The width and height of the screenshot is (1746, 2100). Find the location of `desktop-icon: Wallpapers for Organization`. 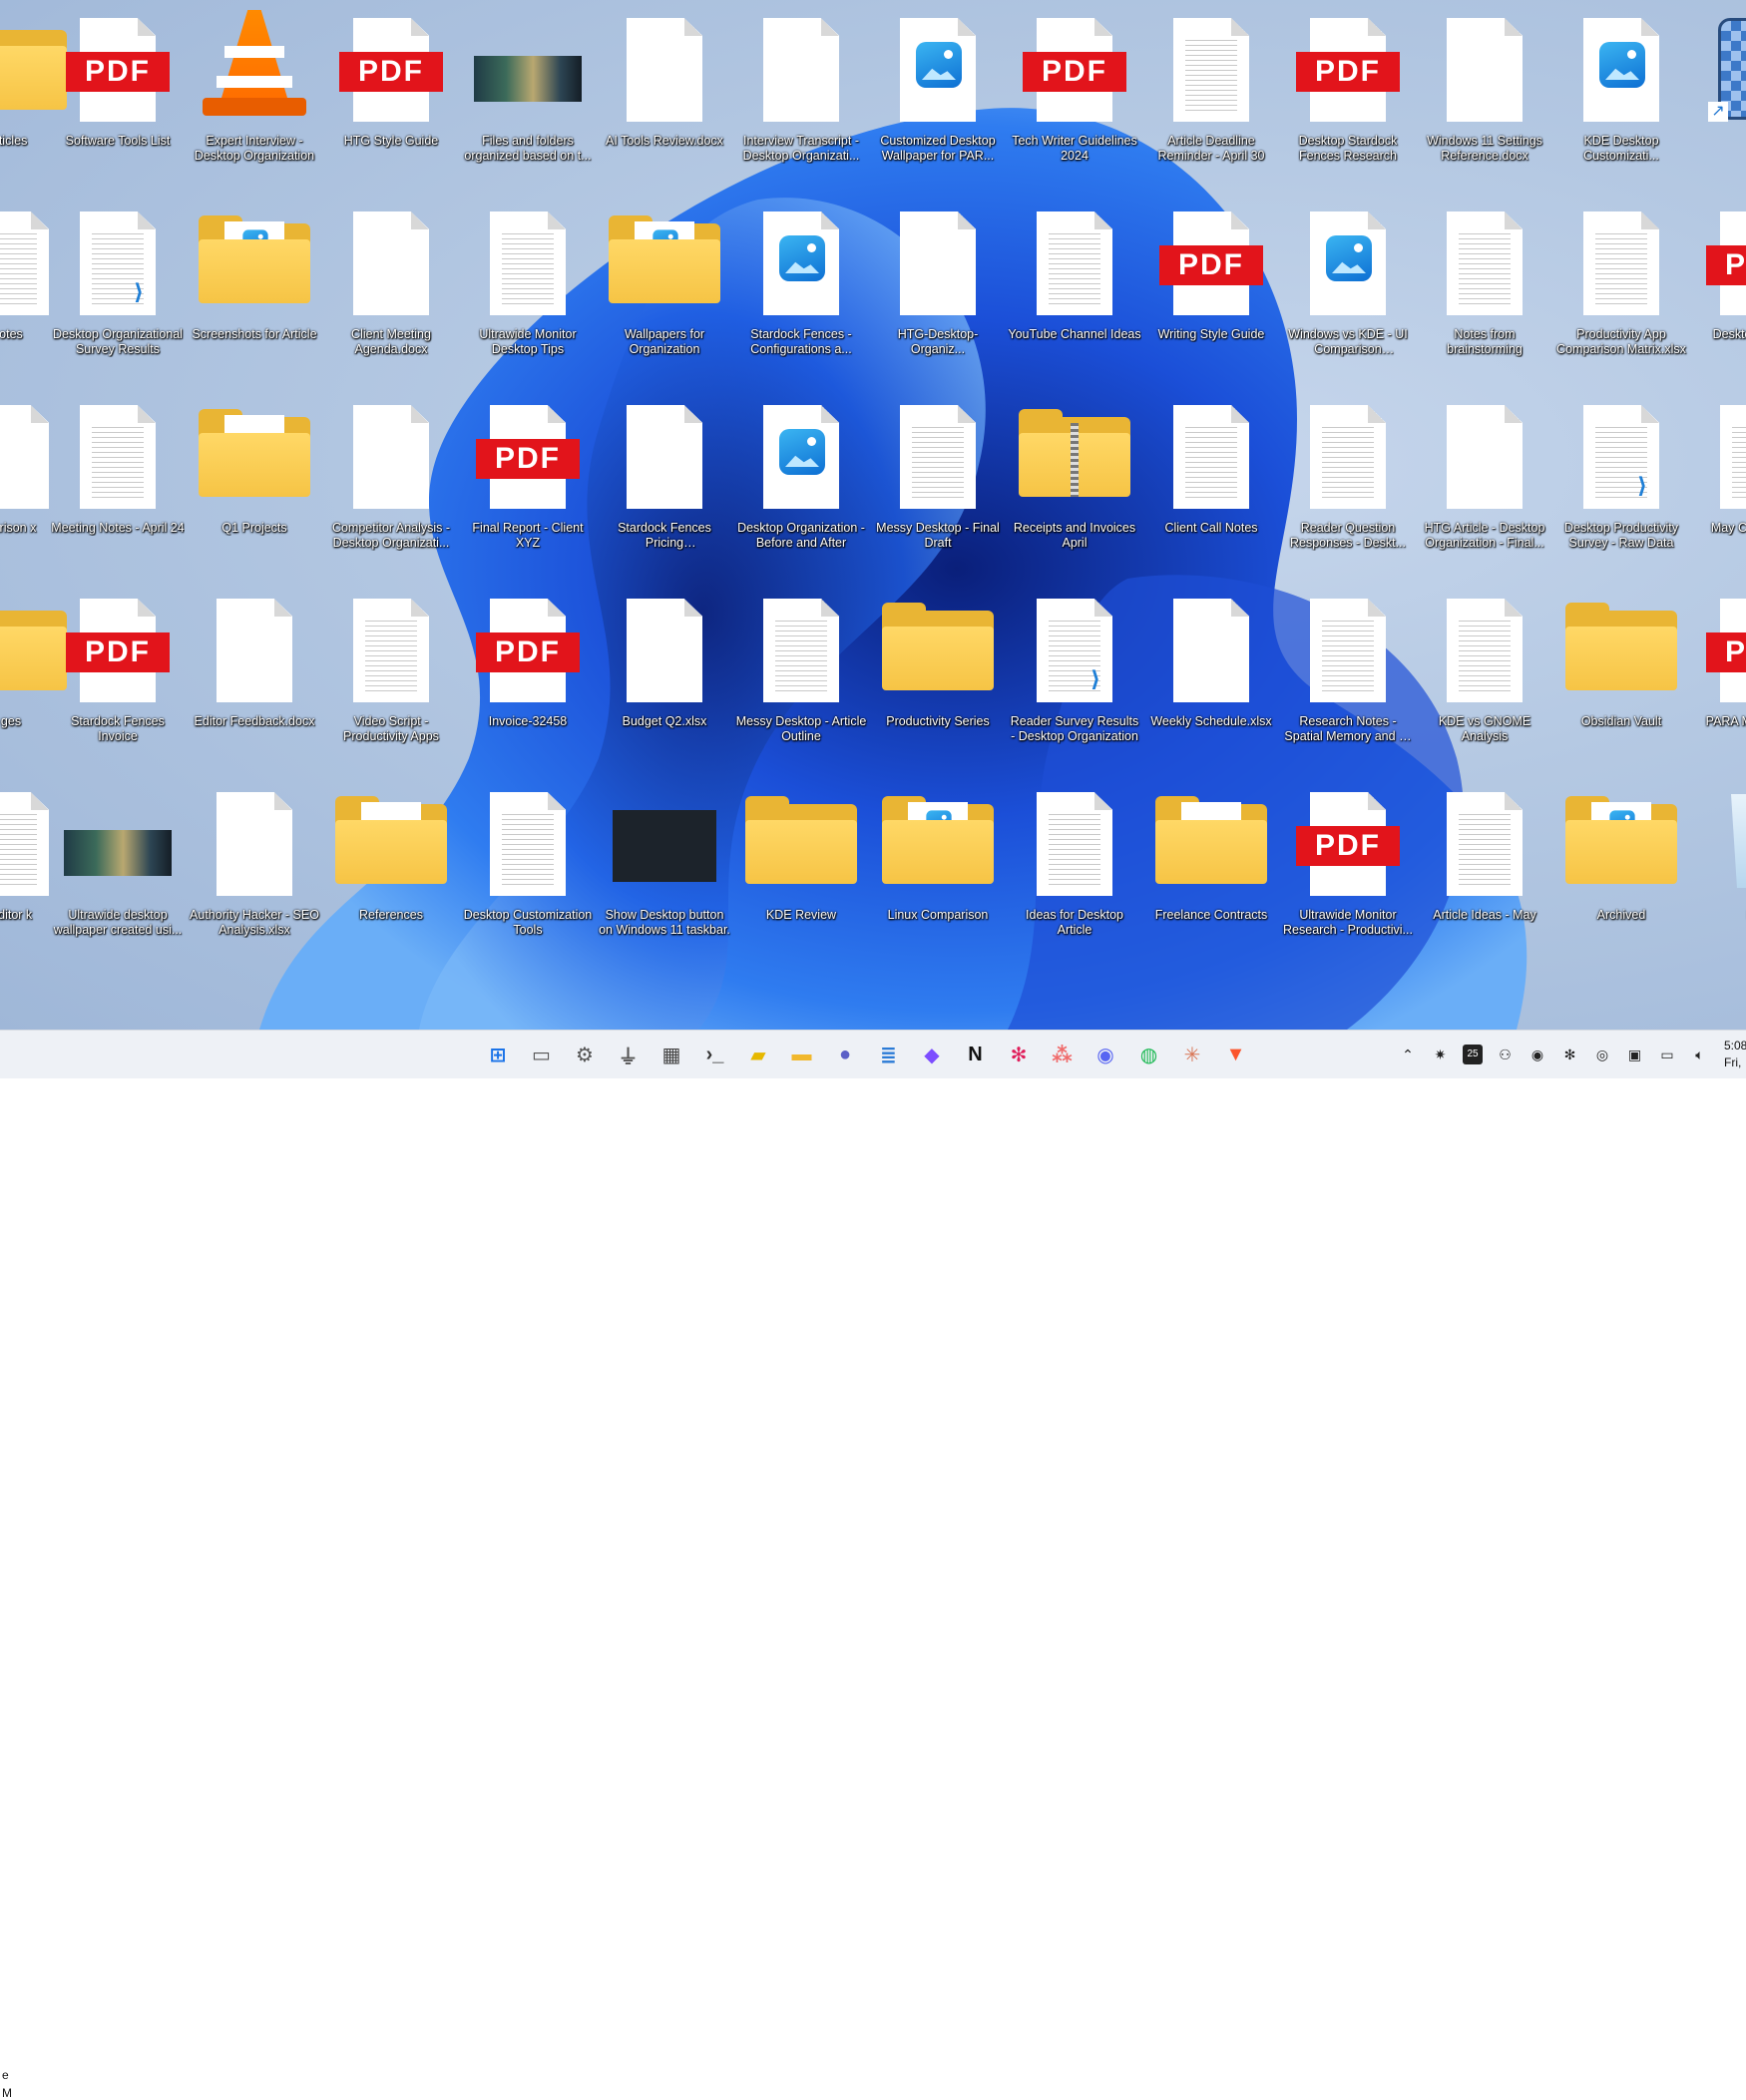

desktop-icon: Wallpapers for Organization is located at coordinates (664, 293).